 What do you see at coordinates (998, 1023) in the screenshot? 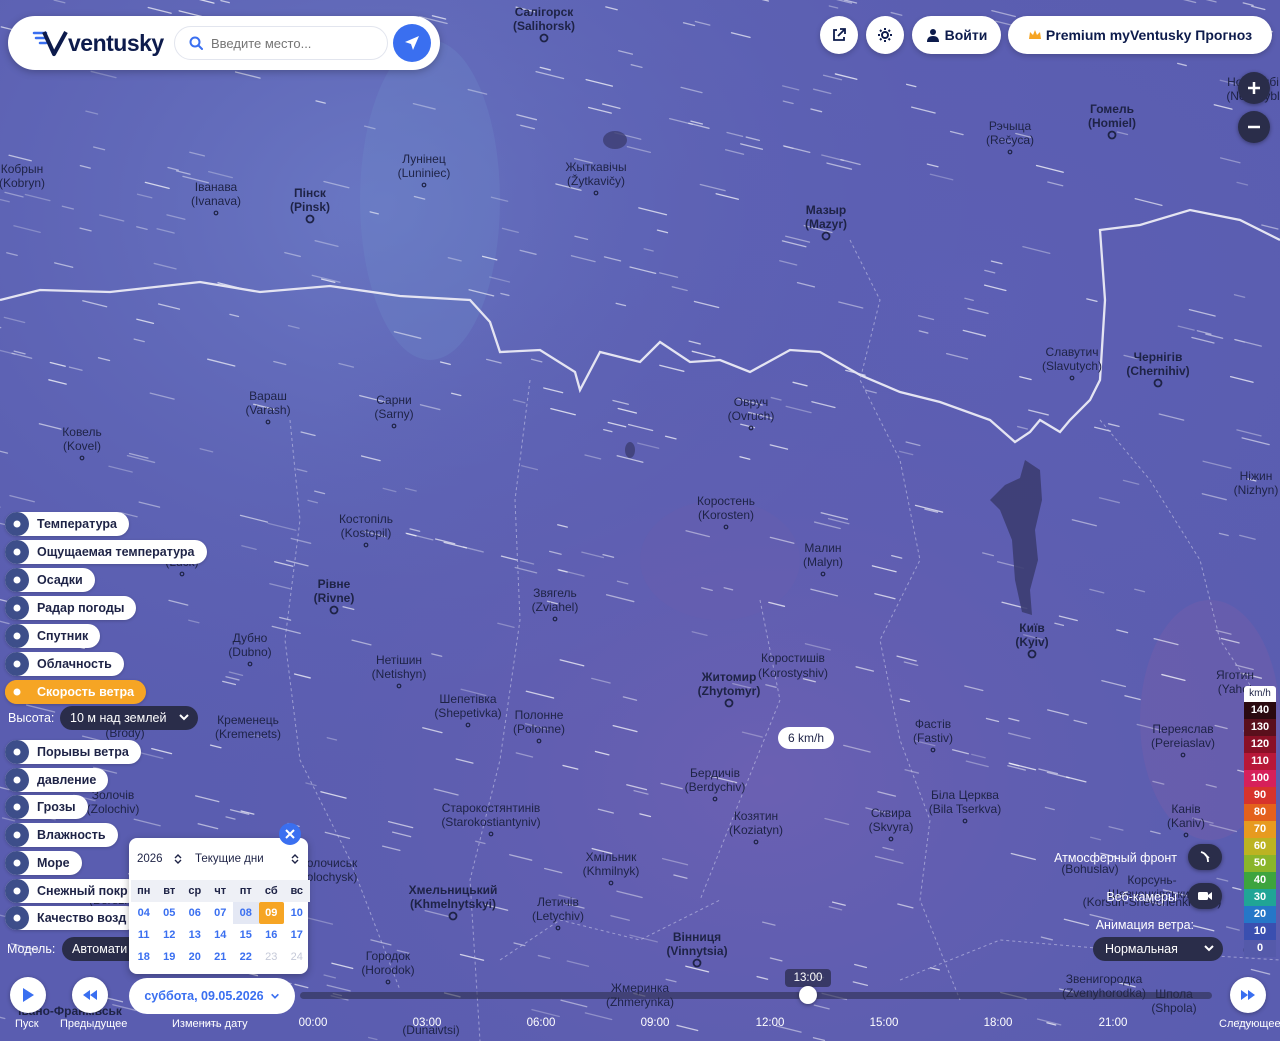
I see `timeline-tick: 18:00` at bounding box center [998, 1023].